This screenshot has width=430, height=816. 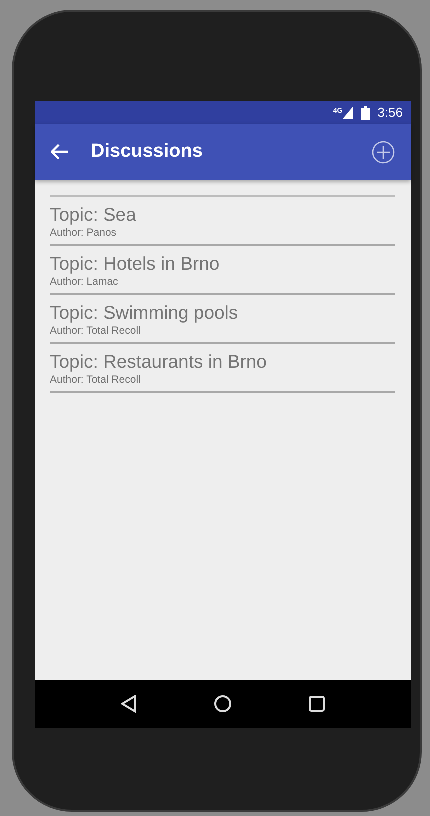 I want to click on add-icon, so click(x=383, y=152).